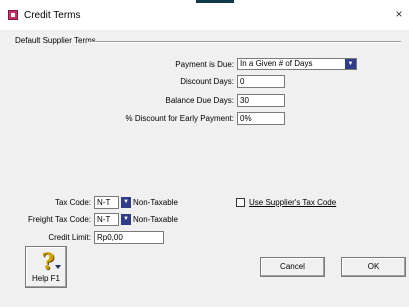 The width and height of the screenshot is (409, 307). Describe the element at coordinates (244, 42) in the screenshot. I see `group-divider` at that location.